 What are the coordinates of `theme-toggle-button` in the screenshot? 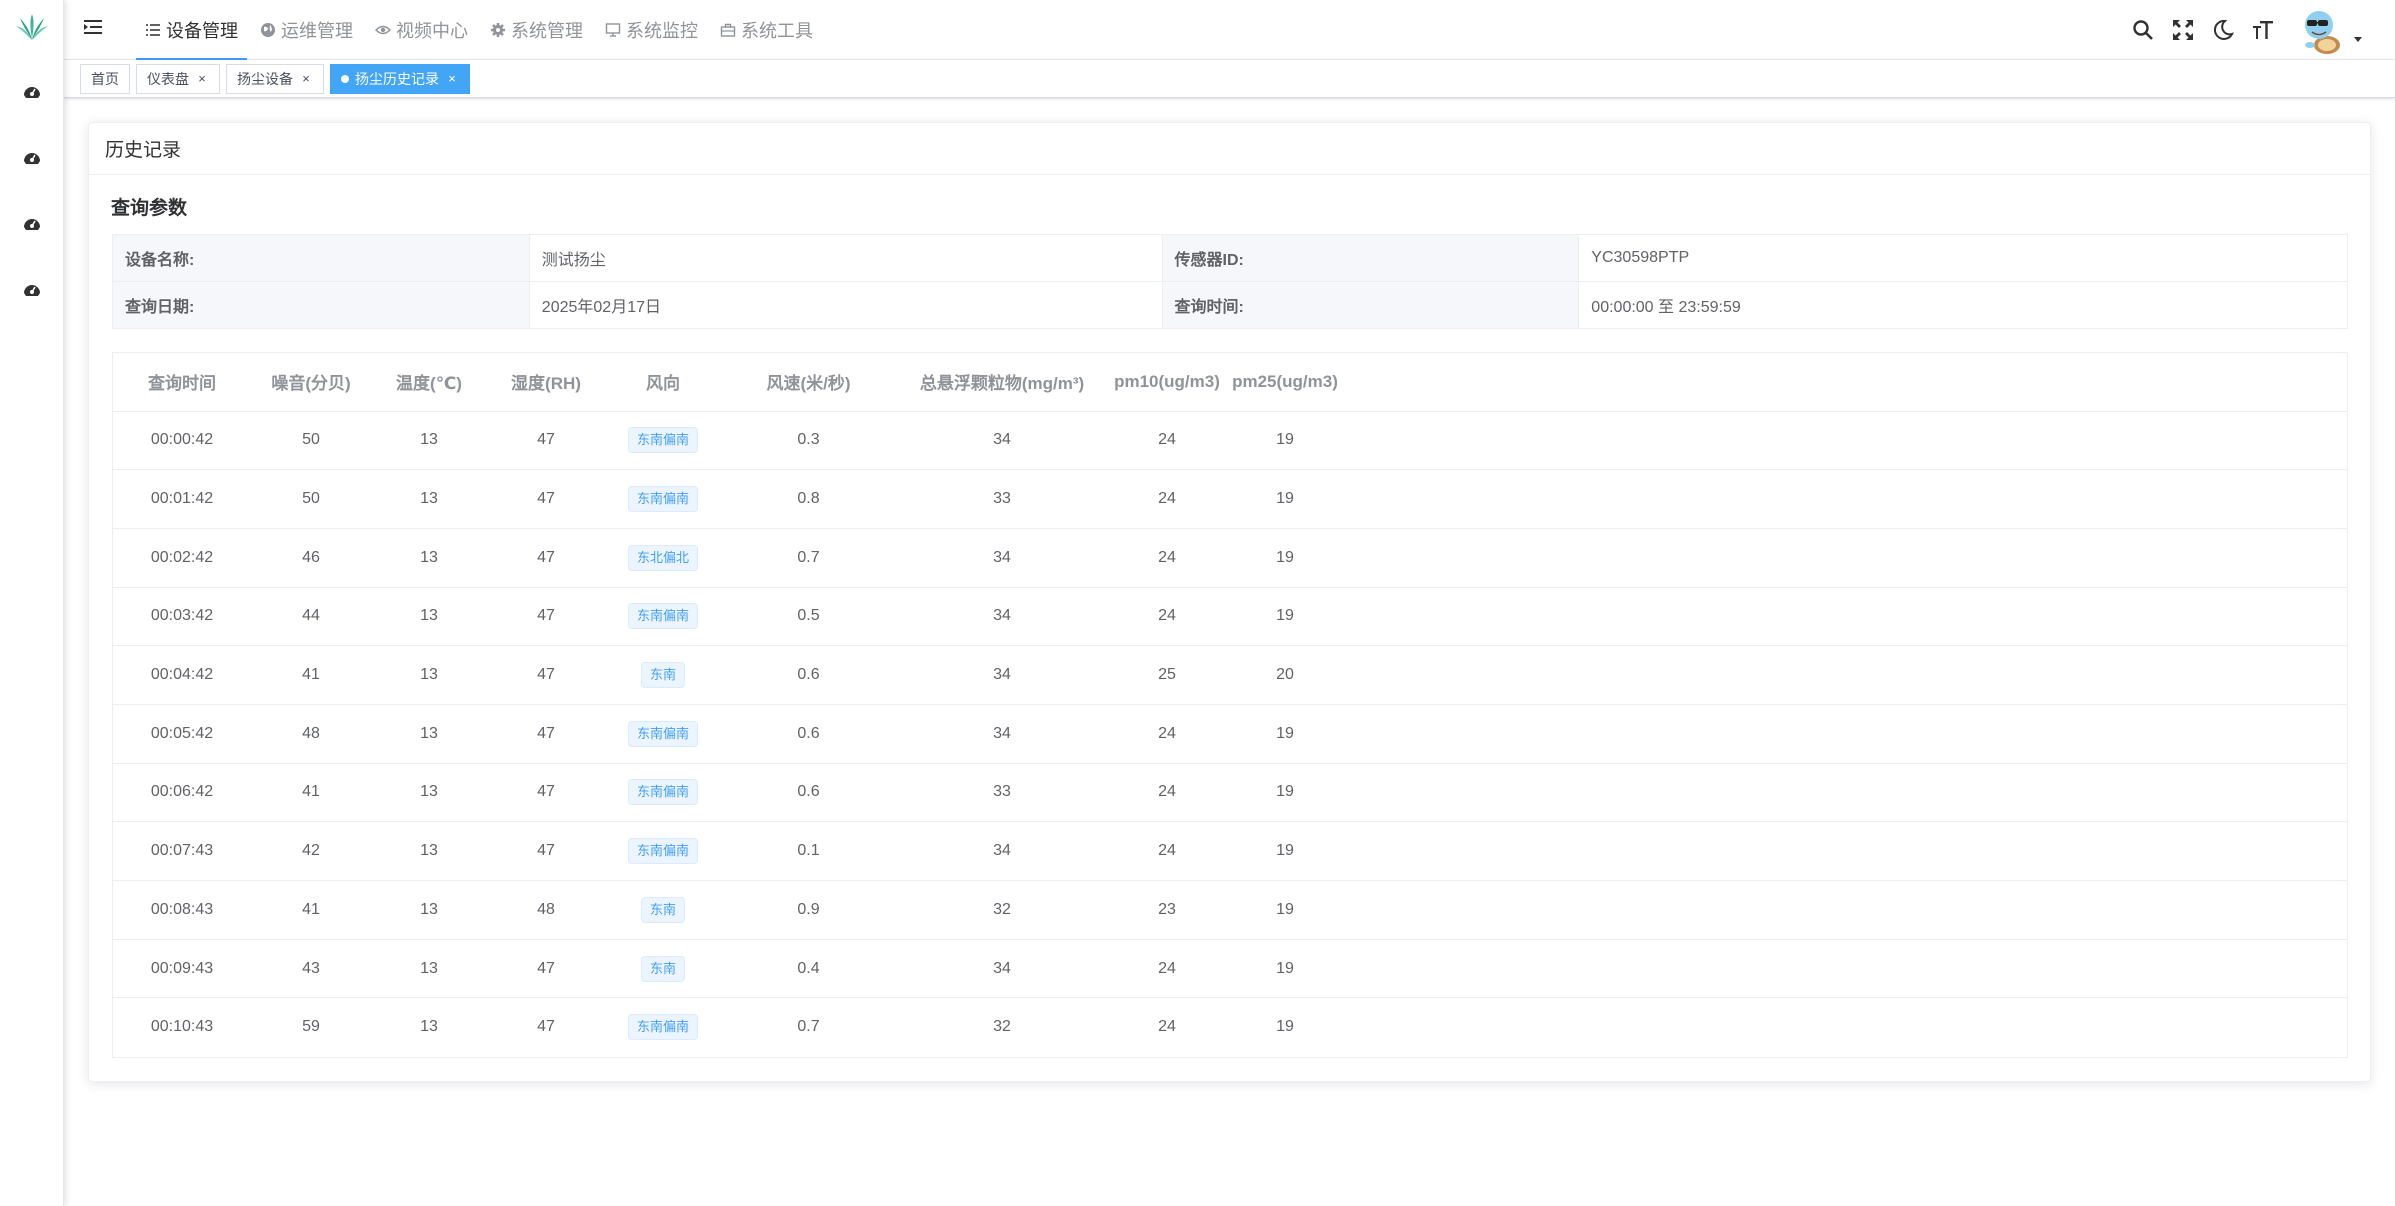 It's located at (2223, 30).